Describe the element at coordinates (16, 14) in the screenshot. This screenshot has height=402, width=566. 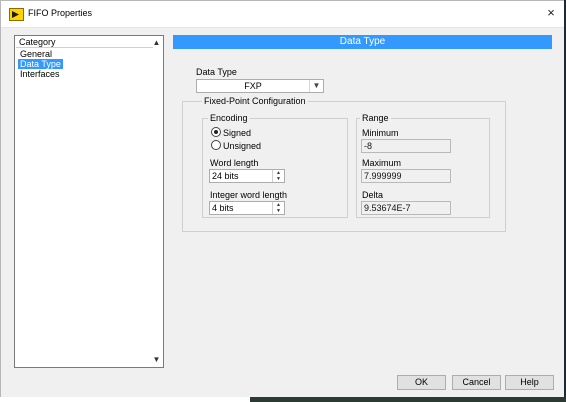
I see `labview-app-icon` at that location.